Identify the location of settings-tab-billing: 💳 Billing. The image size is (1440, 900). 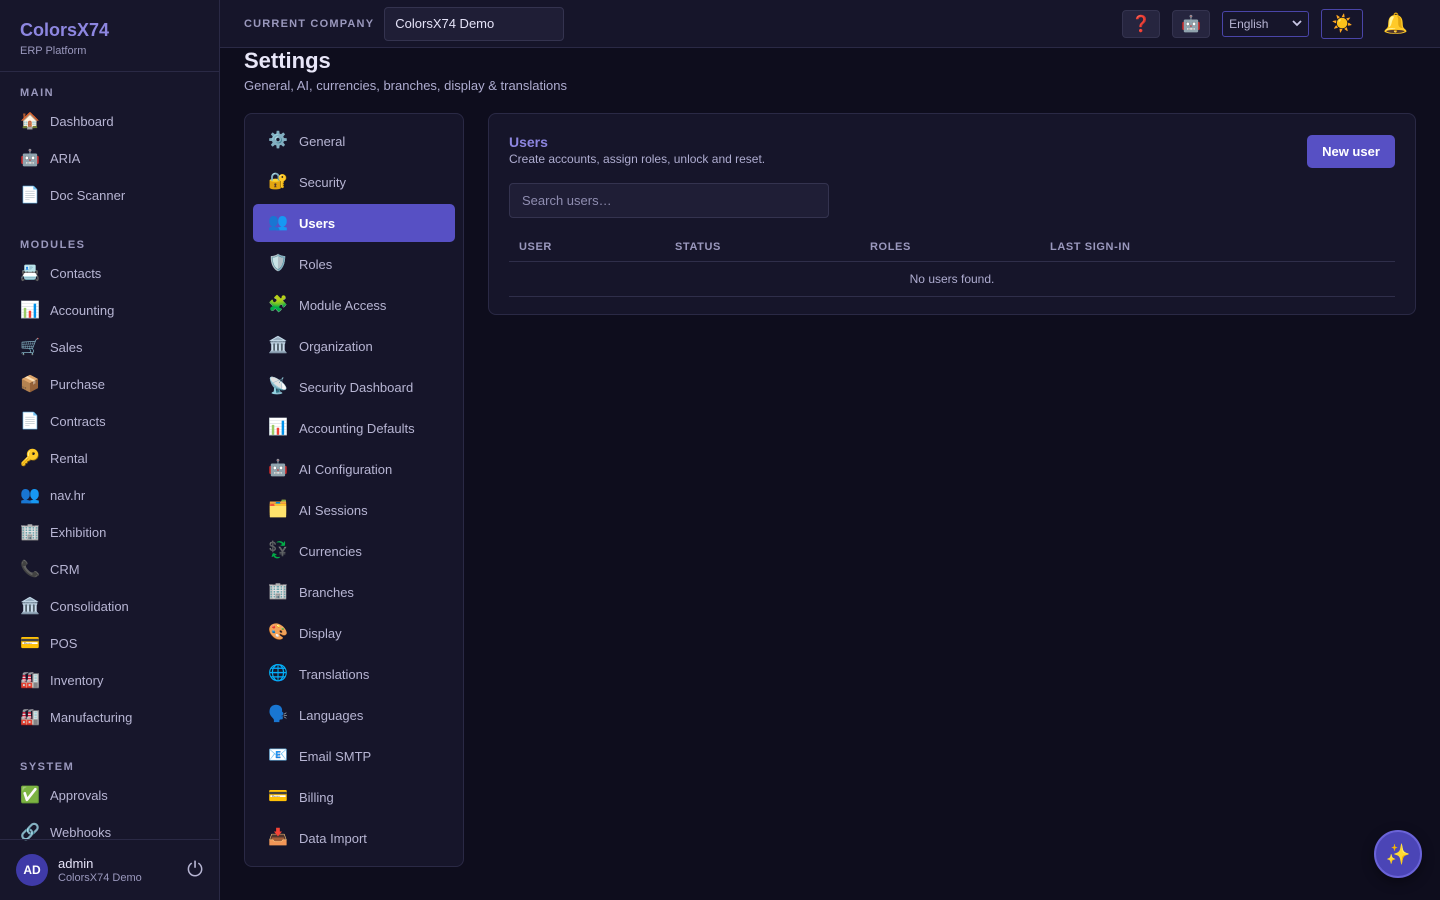
(354, 797).